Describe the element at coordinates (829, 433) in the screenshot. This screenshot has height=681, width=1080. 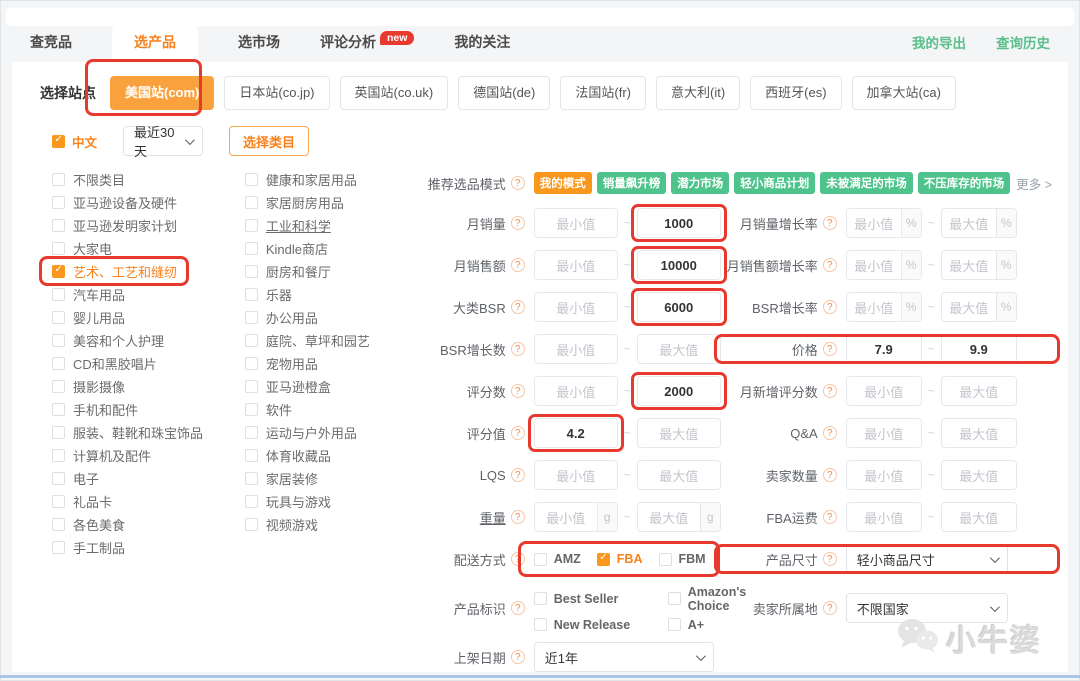
I see `qa-help-icon: ?` at that location.